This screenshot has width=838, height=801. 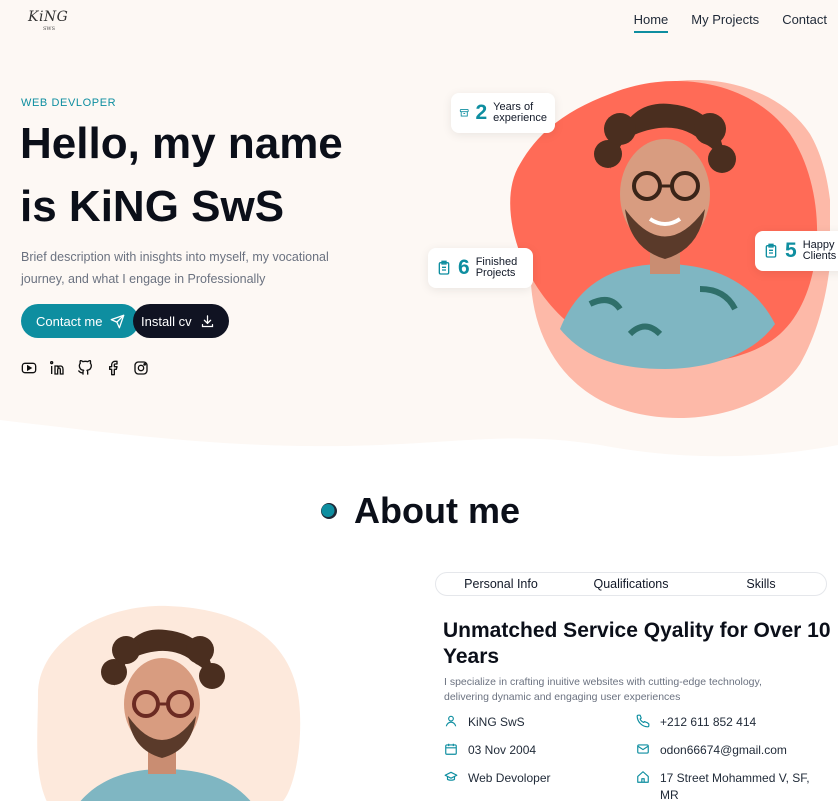 What do you see at coordinates (437, 510) in the screenshot?
I see `about-title: About me` at bounding box center [437, 510].